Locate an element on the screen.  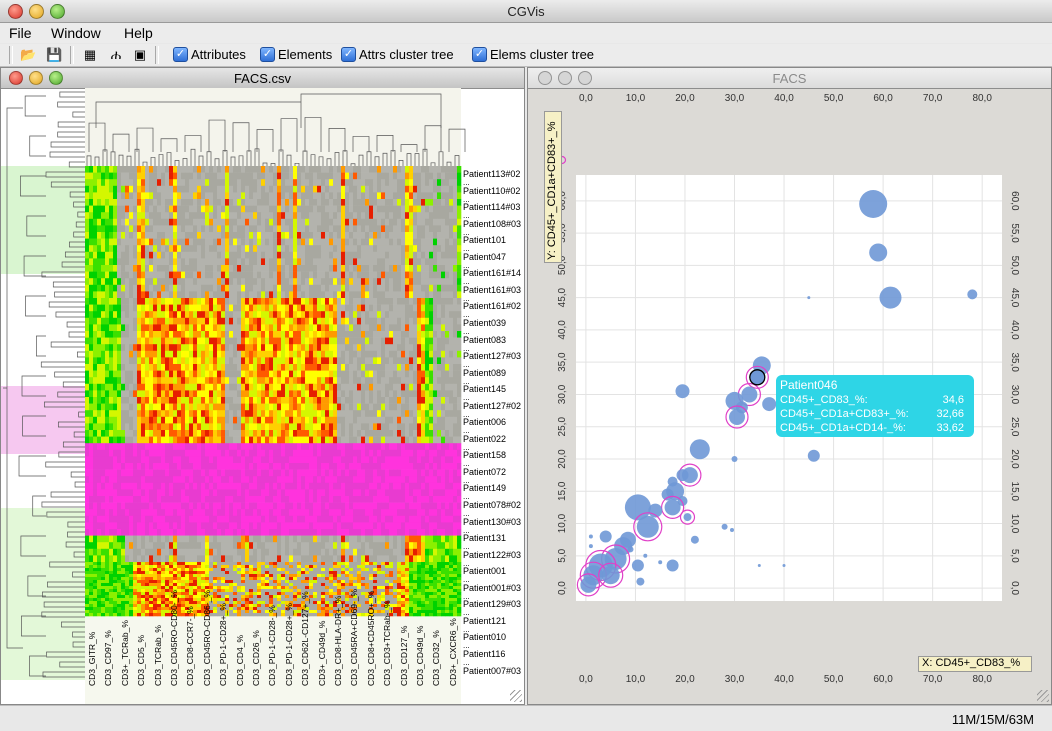
column-label: CD3_CD26_% is located at coordinates (256, 658).